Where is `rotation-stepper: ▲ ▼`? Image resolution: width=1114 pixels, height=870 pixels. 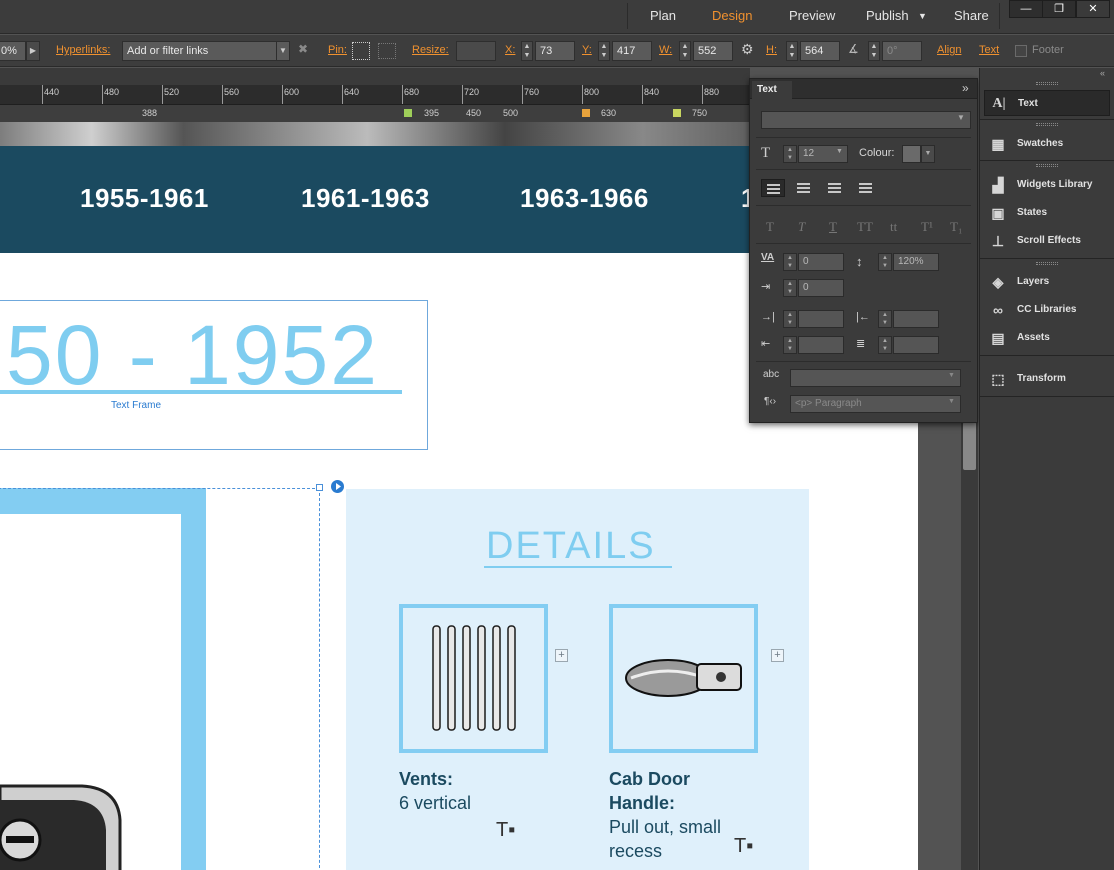
rotation-stepper: ▲ ▼ is located at coordinates (874, 51).